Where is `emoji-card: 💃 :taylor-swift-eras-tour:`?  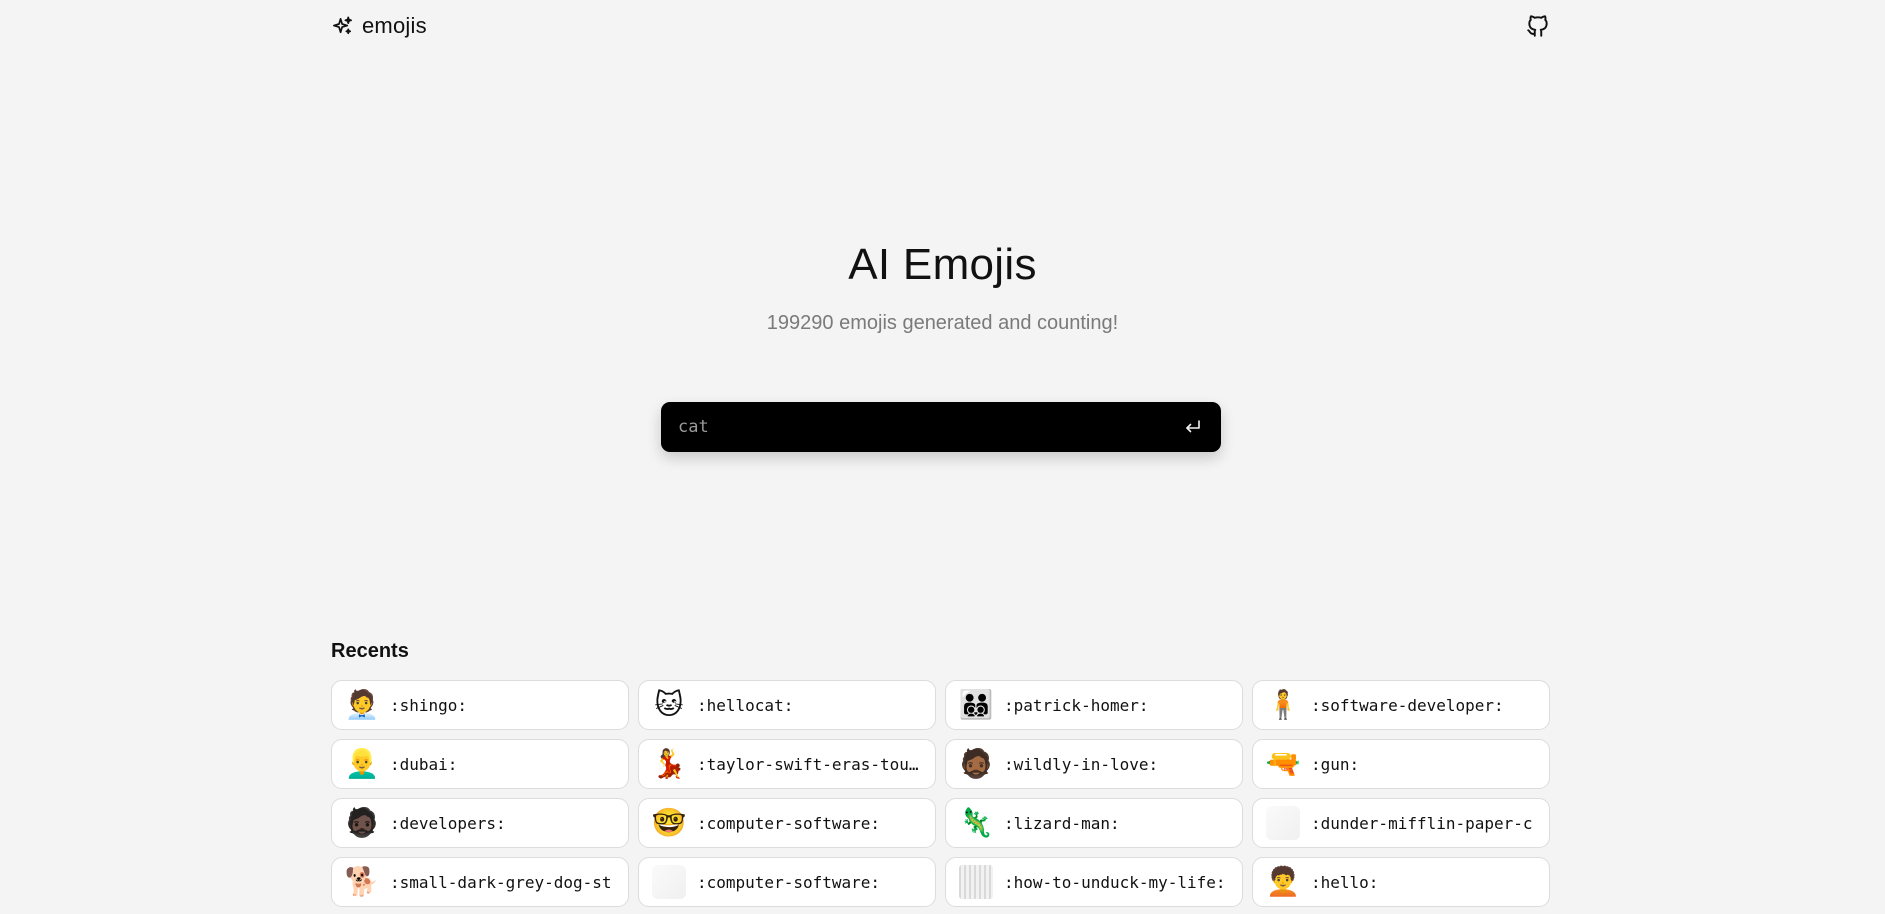 emoji-card: 💃 :taylor-swift-eras-tour: is located at coordinates (787, 764).